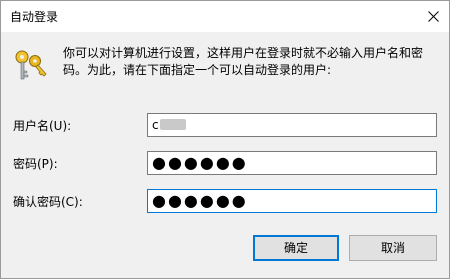  What do you see at coordinates (292, 163) in the screenshot?
I see `password-field: ●●●●●●` at bounding box center [292, 163].